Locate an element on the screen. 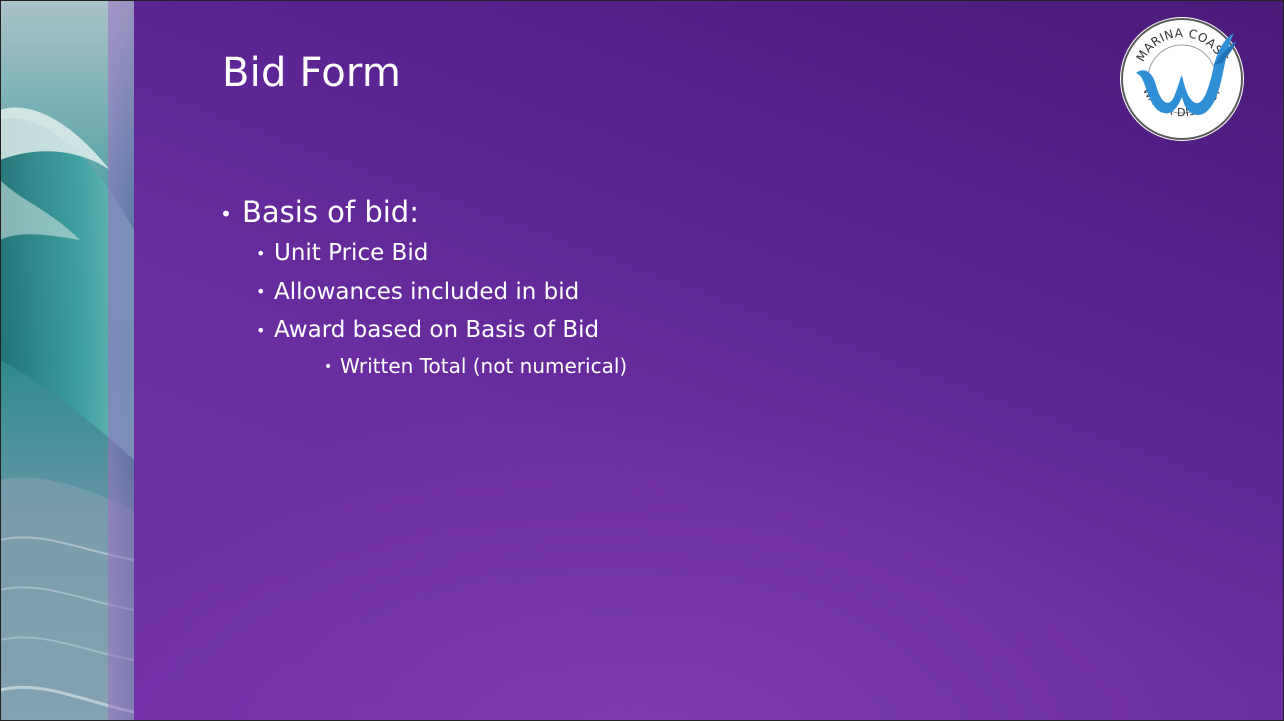 The width and height of the screenshot is (1284, 721). water-drop-w-logo: MARINA COAST WATER DISTRICT is located at coordinates (1182, 79).